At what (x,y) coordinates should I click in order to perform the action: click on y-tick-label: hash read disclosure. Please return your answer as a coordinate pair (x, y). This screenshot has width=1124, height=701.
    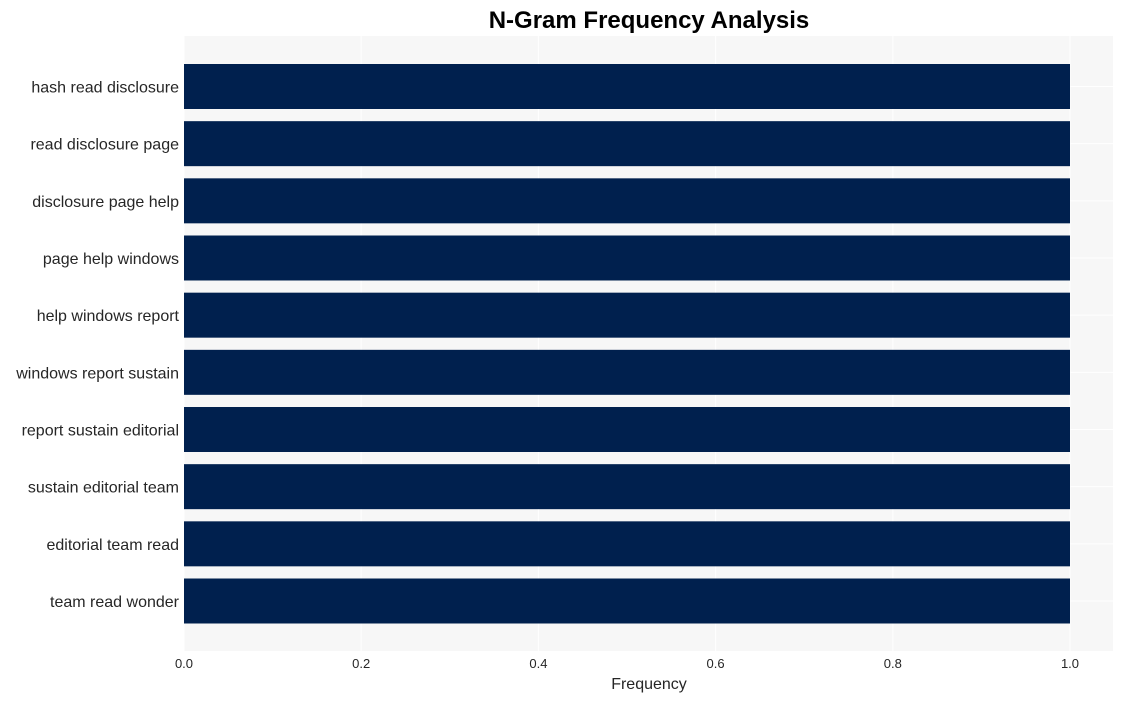
    Looking at the image, I should click on (105, 88).